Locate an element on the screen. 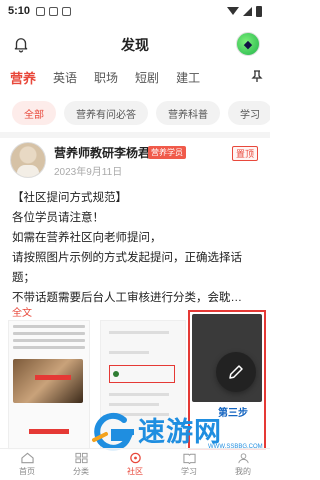 The image size is (320, 480). photo-thumbnail is located at coordinates (48, 381).